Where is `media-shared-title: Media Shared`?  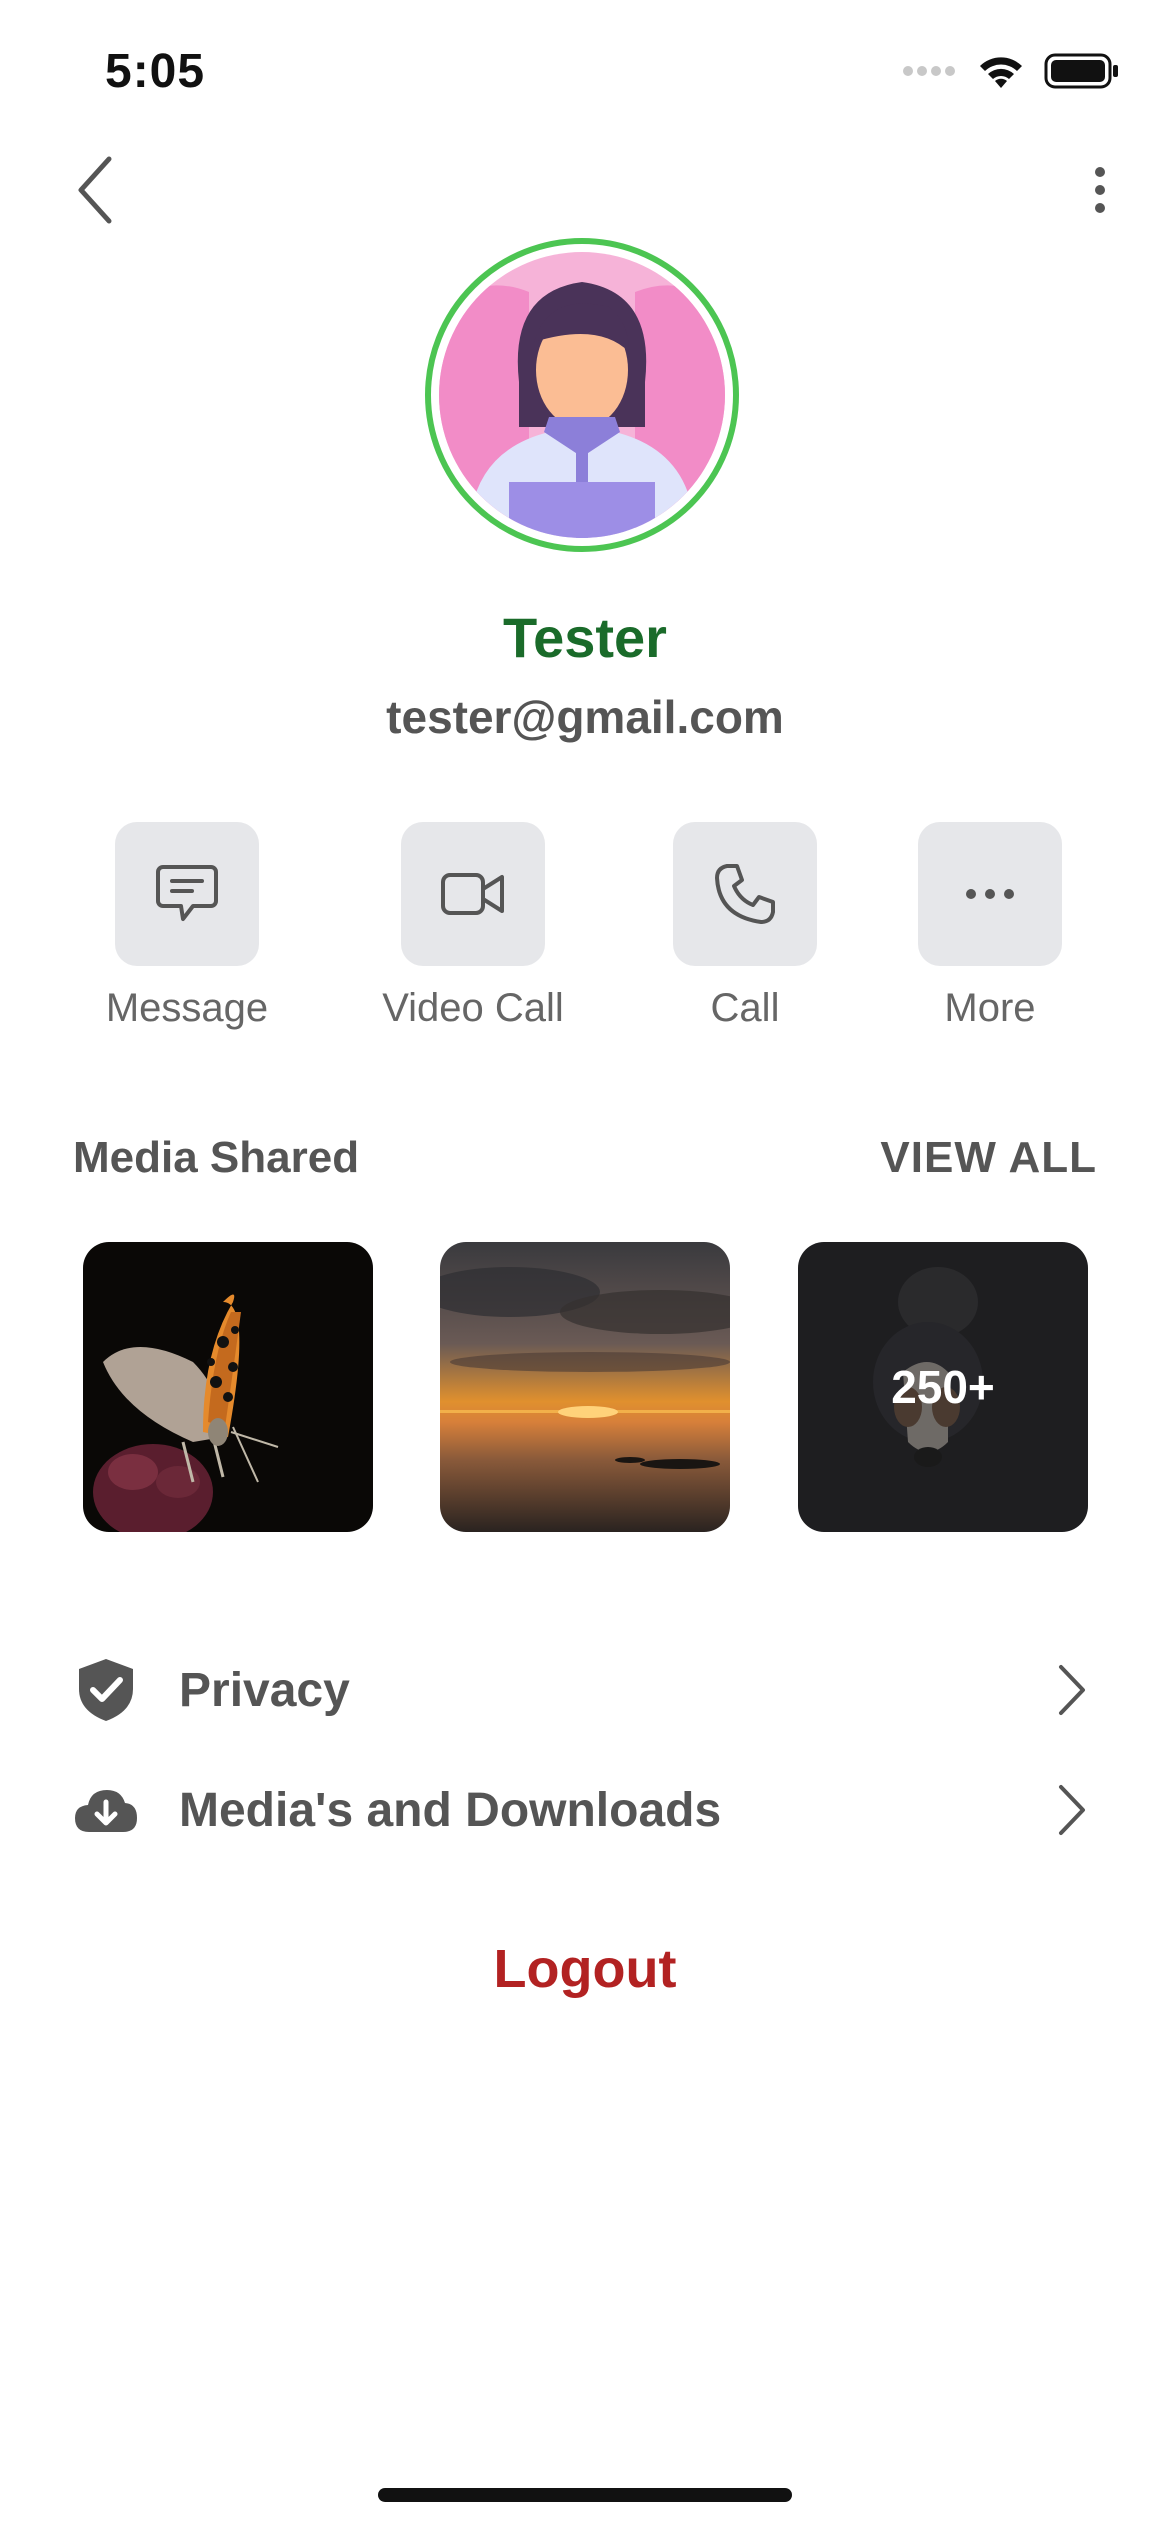
media-shared-title: Media Shared is located at coordinates (216, 1157).